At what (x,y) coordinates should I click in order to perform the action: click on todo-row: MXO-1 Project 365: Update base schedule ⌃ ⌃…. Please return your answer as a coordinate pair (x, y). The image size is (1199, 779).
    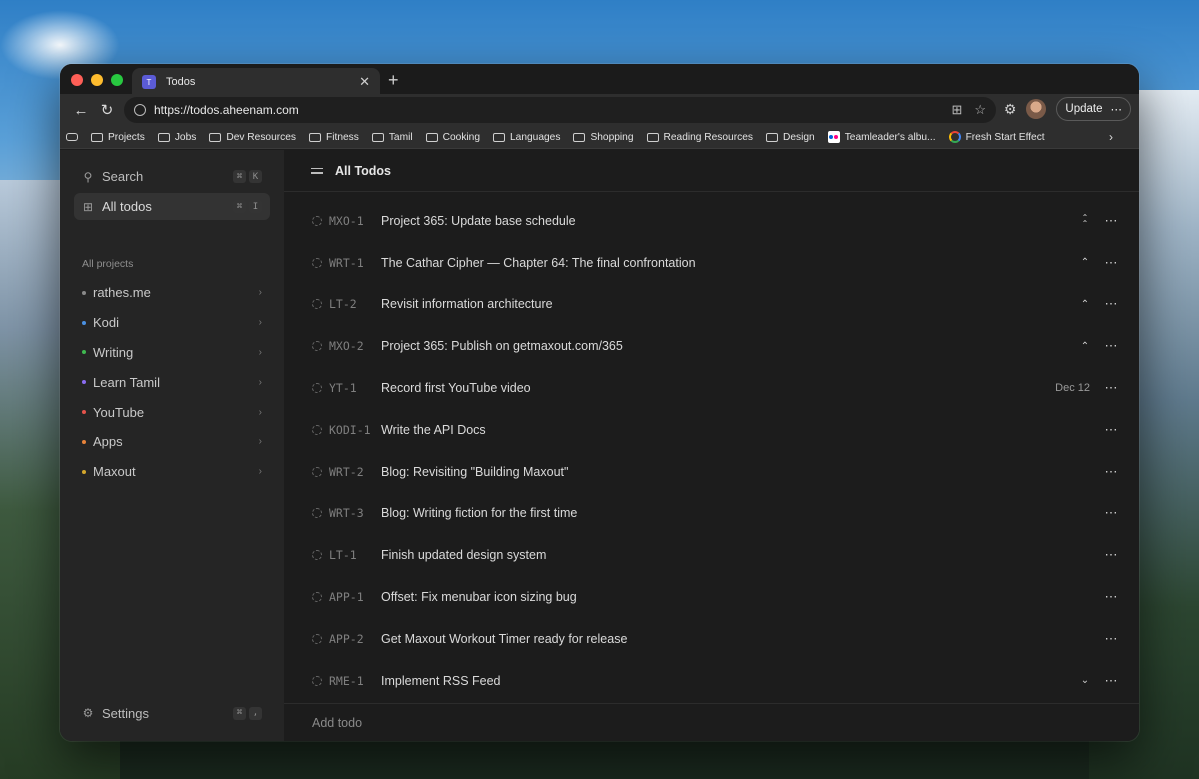
    Looking at the image, I should click on (711, 221).